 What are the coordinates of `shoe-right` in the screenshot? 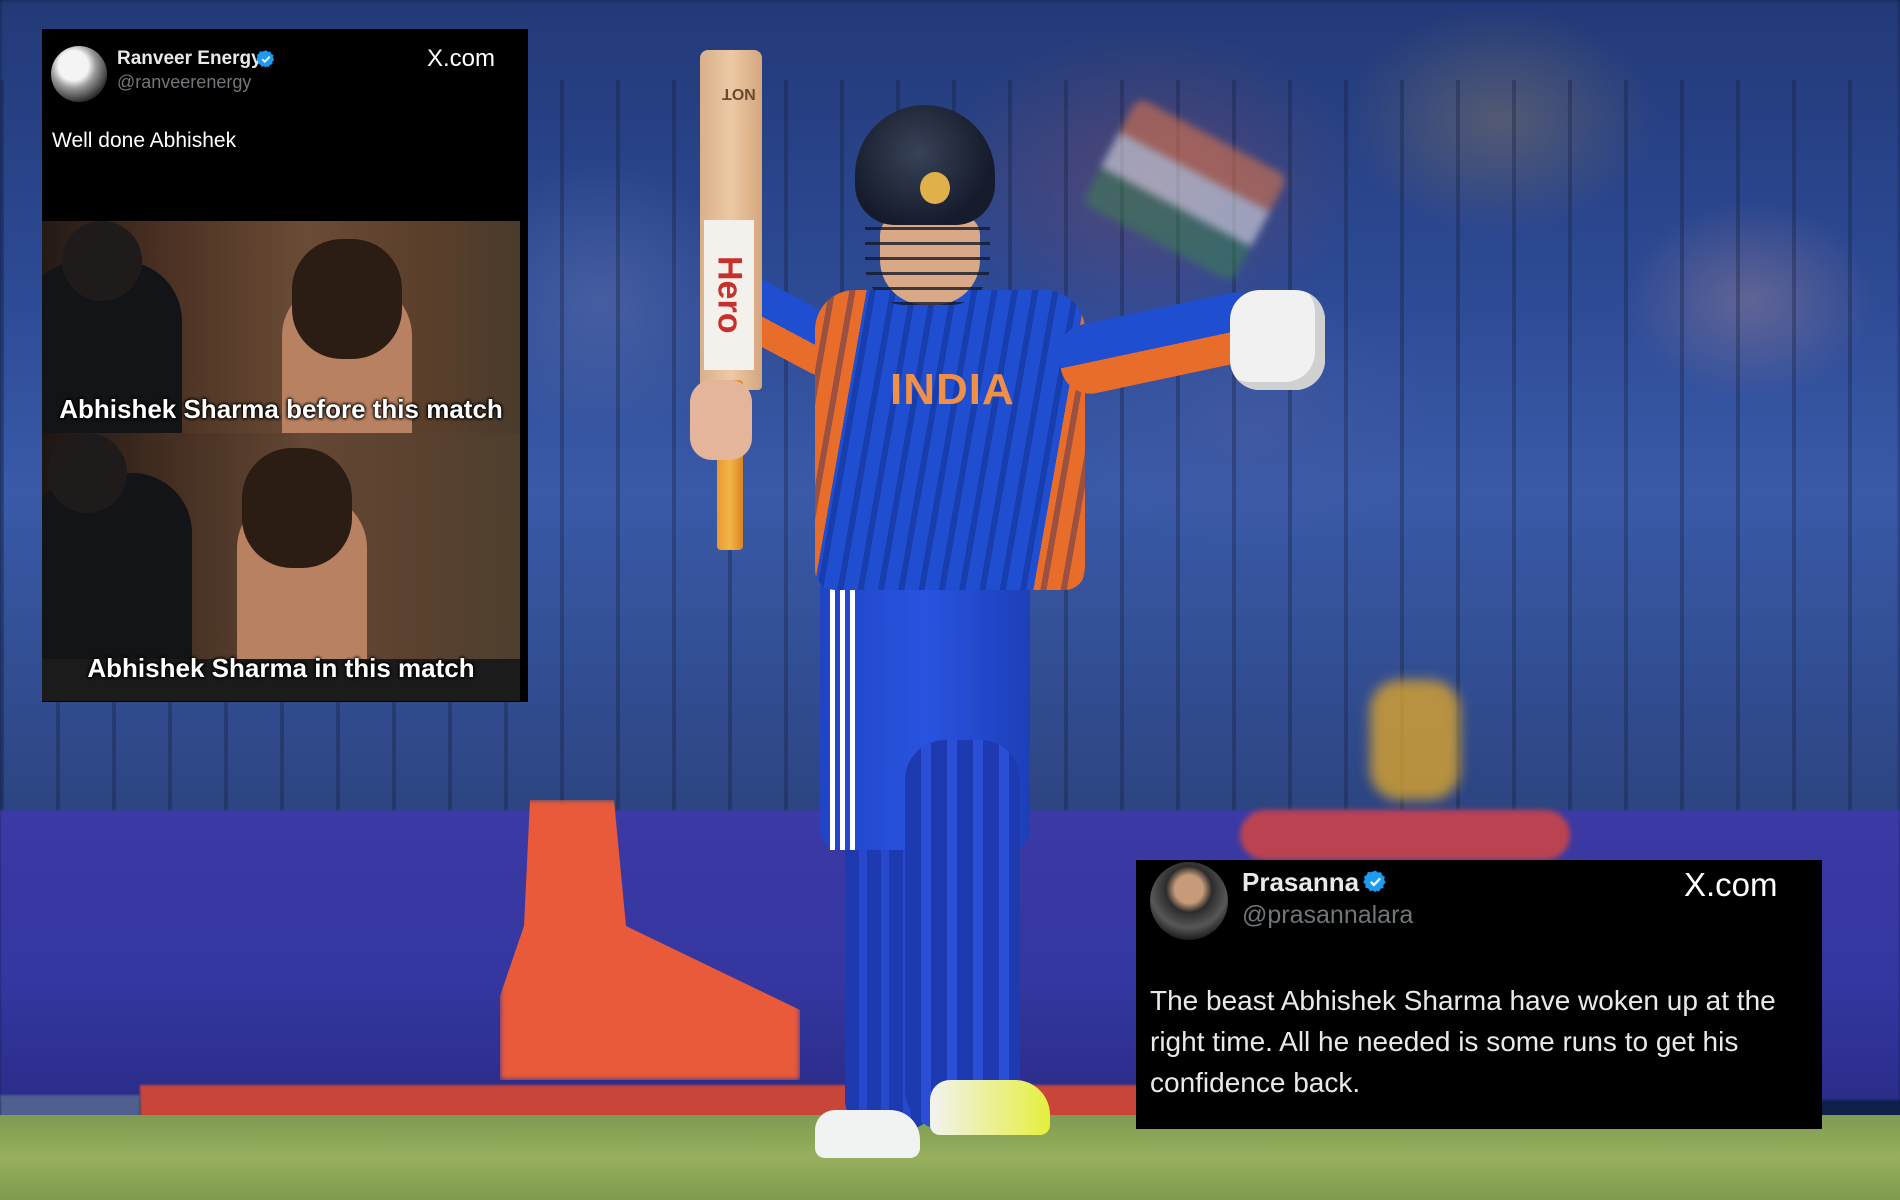 It's located at (990, 1107).